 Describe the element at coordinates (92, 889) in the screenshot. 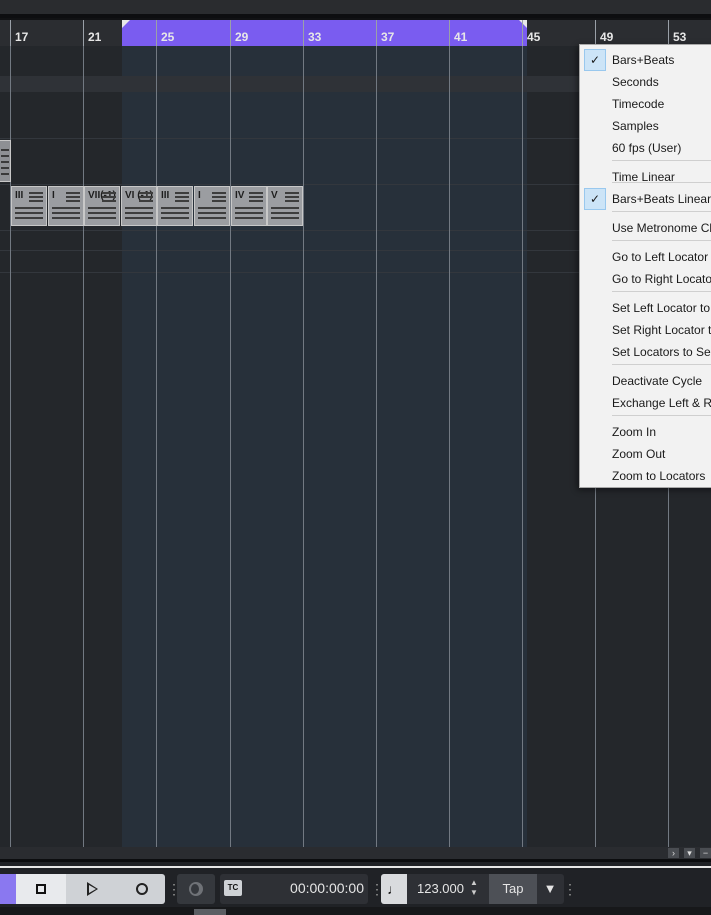

I see `play-button` at that location.